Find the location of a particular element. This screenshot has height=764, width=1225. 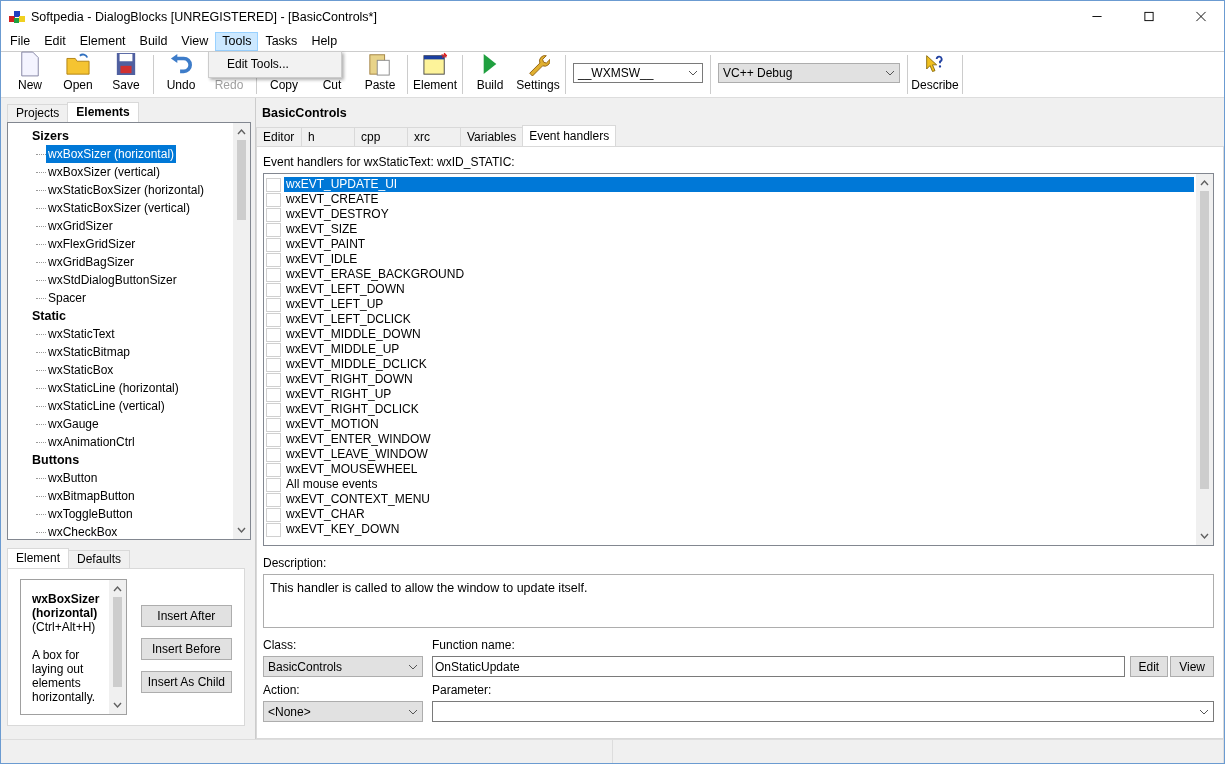

list-item: wxEVT_ERASE_BACKGROUND is located at coordinates (739, 274).